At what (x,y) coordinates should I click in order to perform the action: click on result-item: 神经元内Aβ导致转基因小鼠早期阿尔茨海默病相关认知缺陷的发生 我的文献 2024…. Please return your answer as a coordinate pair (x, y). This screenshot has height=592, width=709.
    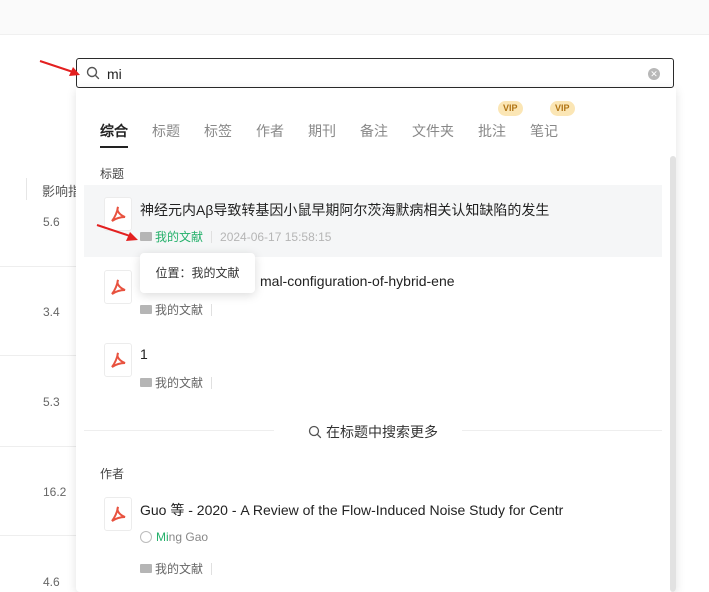
    Looking at the image, I should click on (373, 221).